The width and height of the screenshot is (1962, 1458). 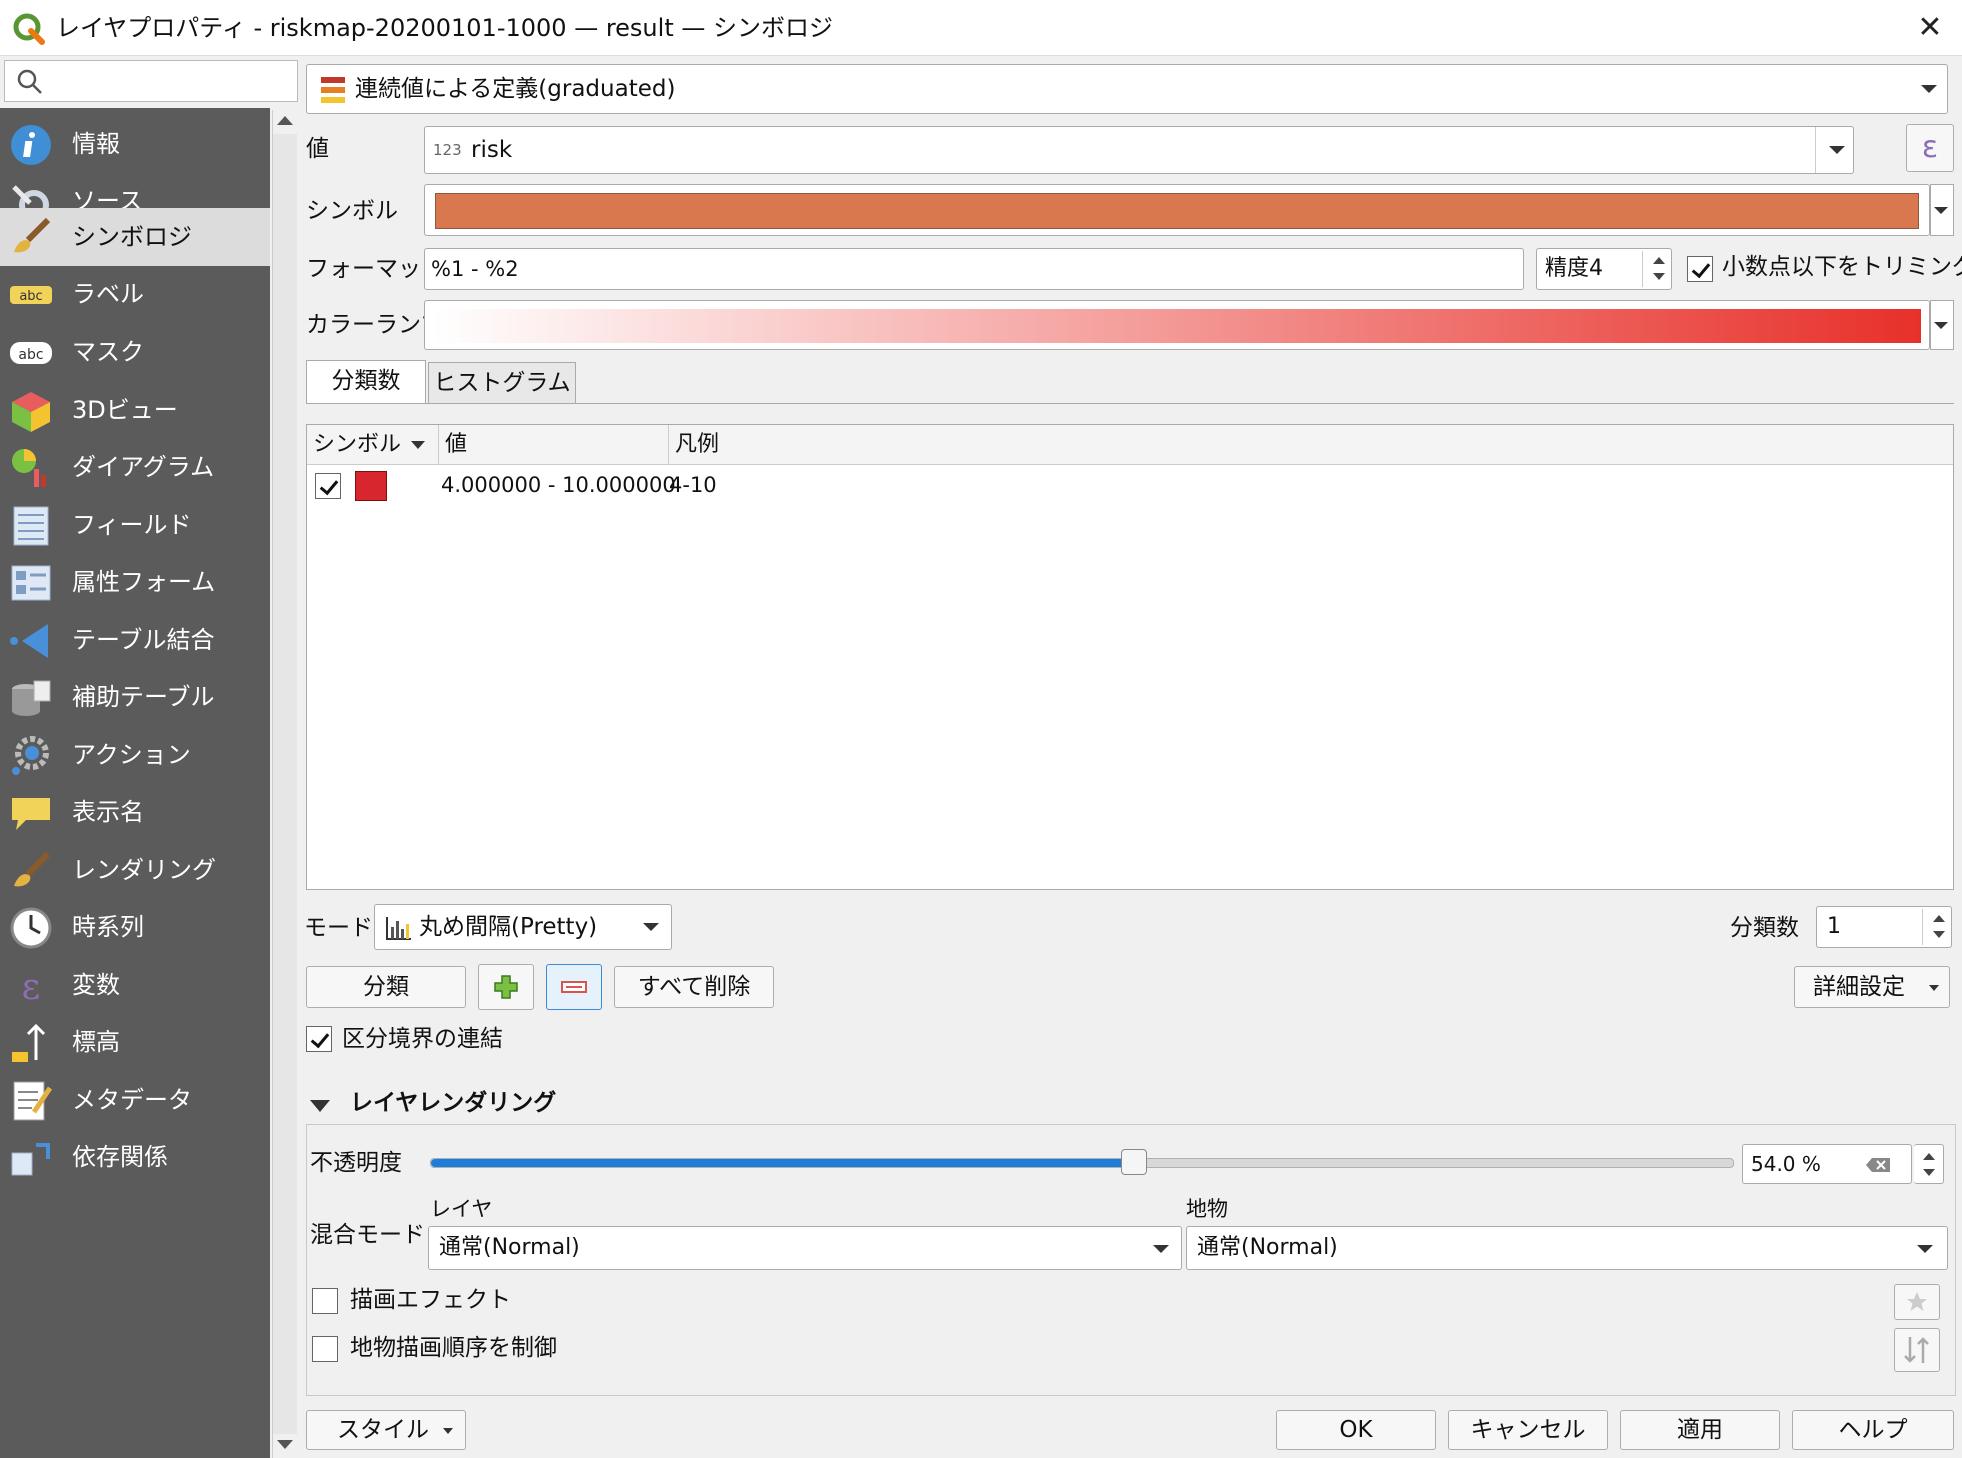 I want to click on trim-decimals-checkbox, so click(x=1700, y=269).